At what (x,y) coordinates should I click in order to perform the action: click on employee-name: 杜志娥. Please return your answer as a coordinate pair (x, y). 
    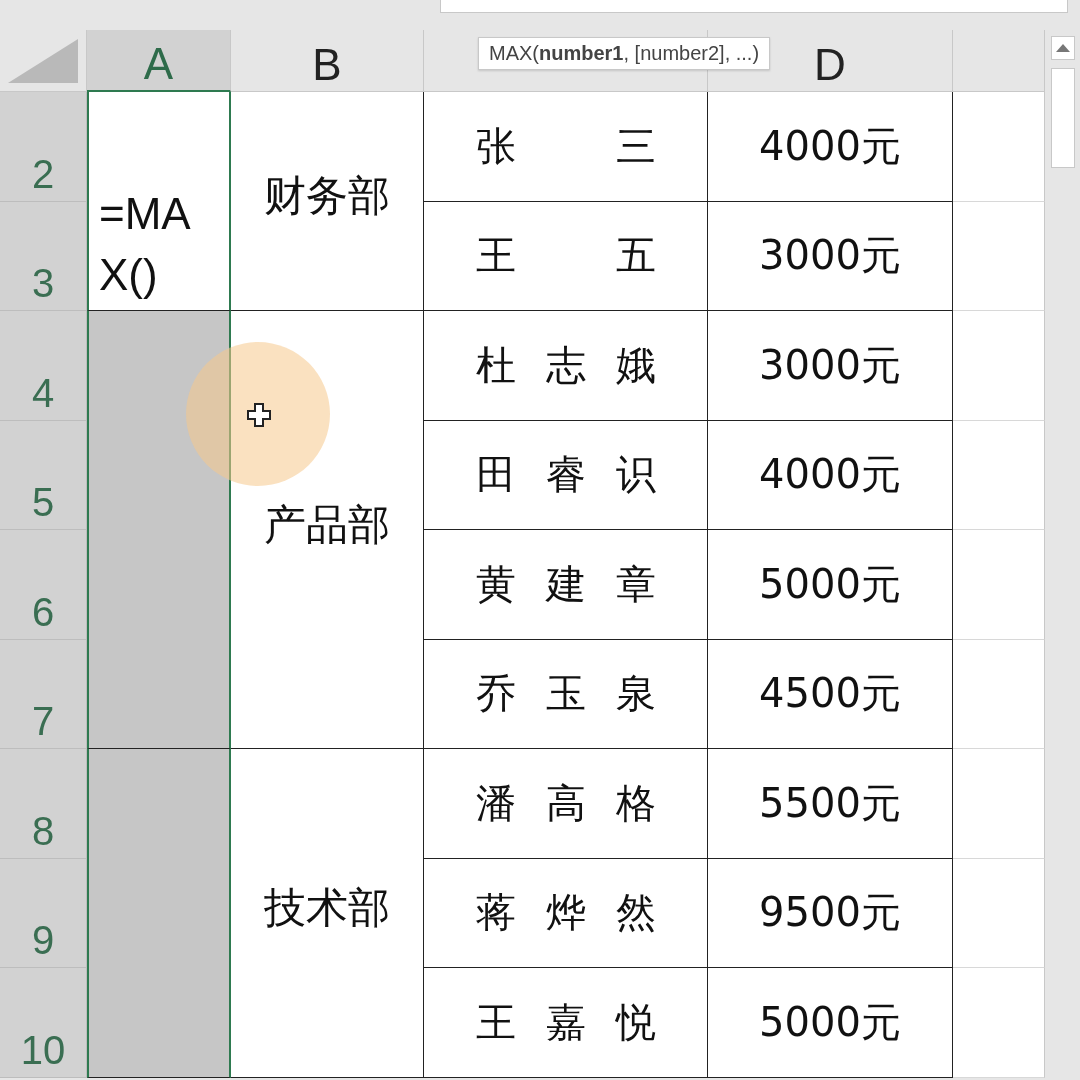
    Looking at the image, I should click on (565, 365).